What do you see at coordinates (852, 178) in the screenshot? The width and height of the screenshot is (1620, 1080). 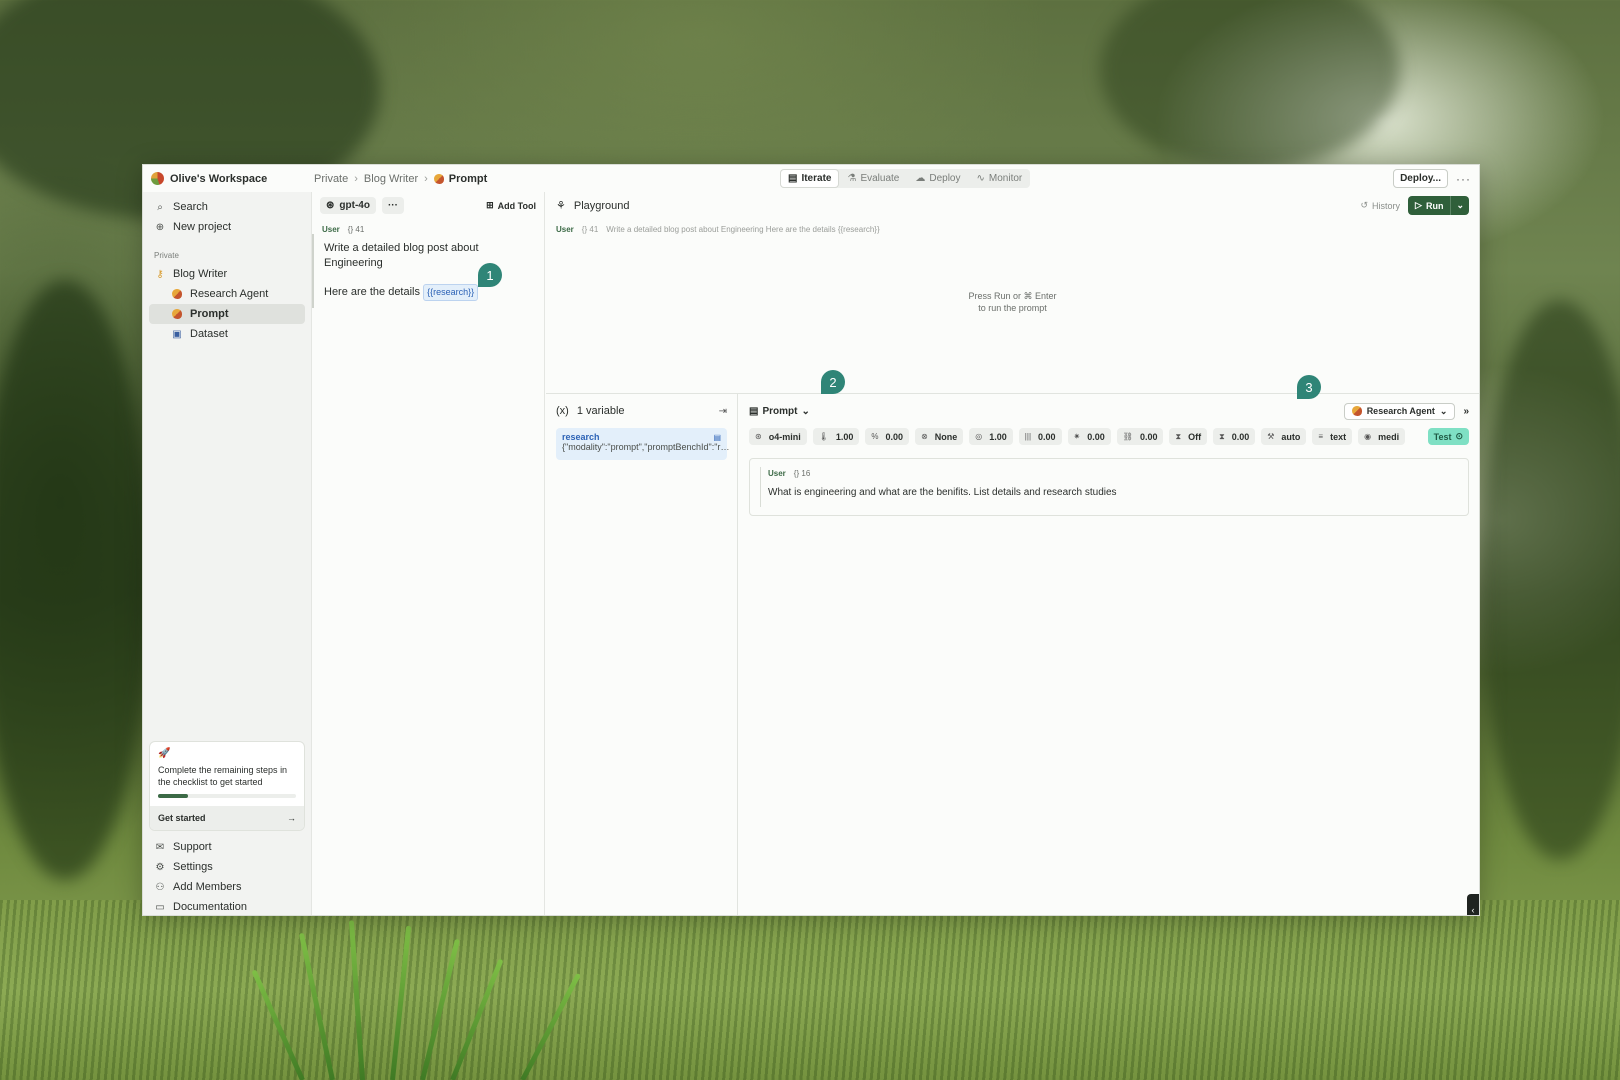 I see `flask-icon: ⚗` at bounding box center [852, 178].